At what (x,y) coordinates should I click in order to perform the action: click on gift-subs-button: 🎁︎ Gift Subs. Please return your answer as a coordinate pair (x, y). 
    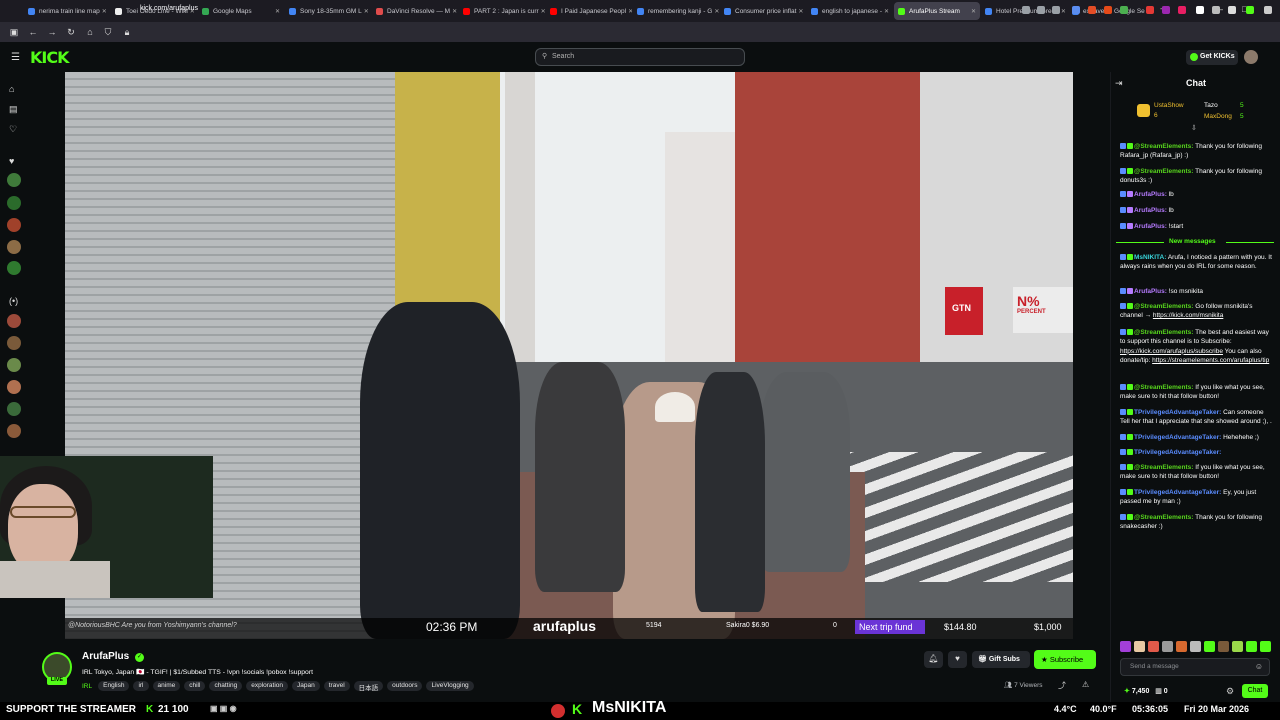
    Looking at the image, I should click on (1001, 659).